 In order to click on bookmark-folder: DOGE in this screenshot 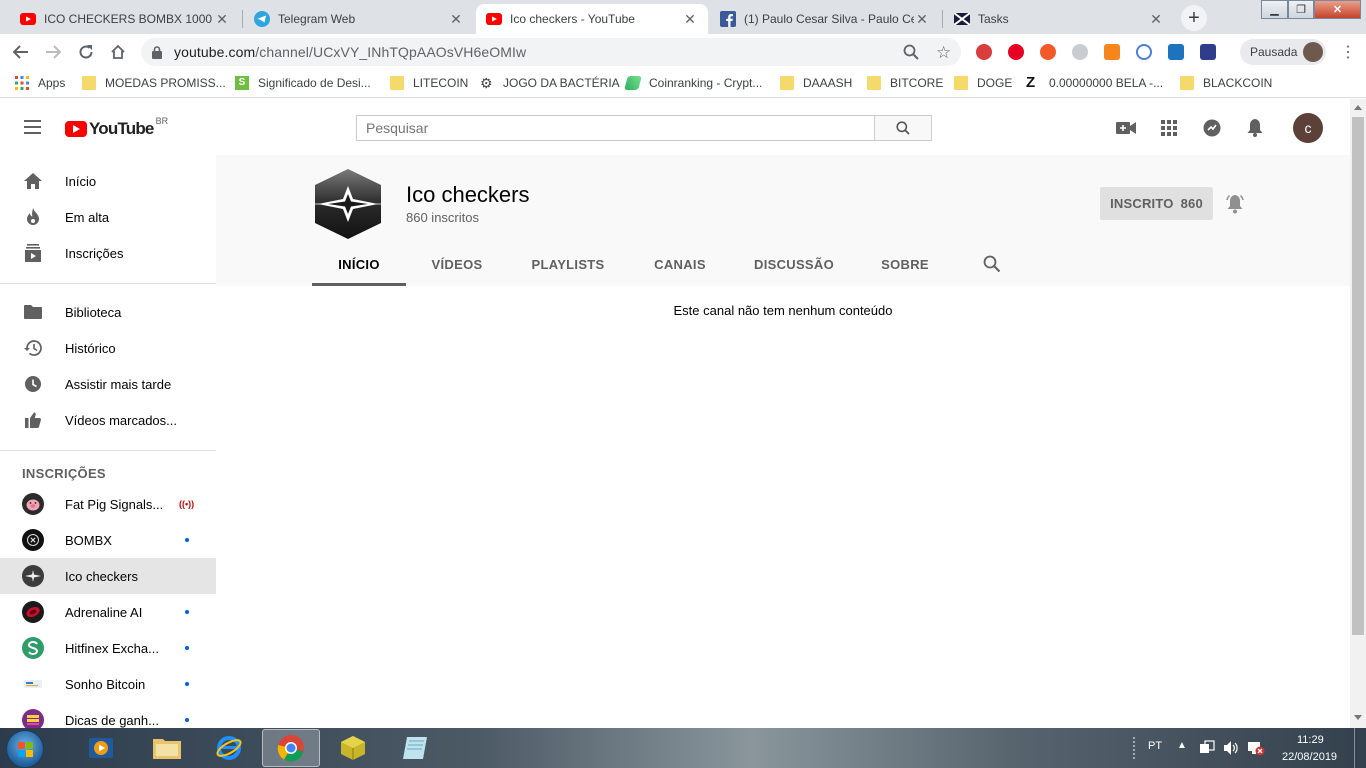, I will do `click(983, 83)`.